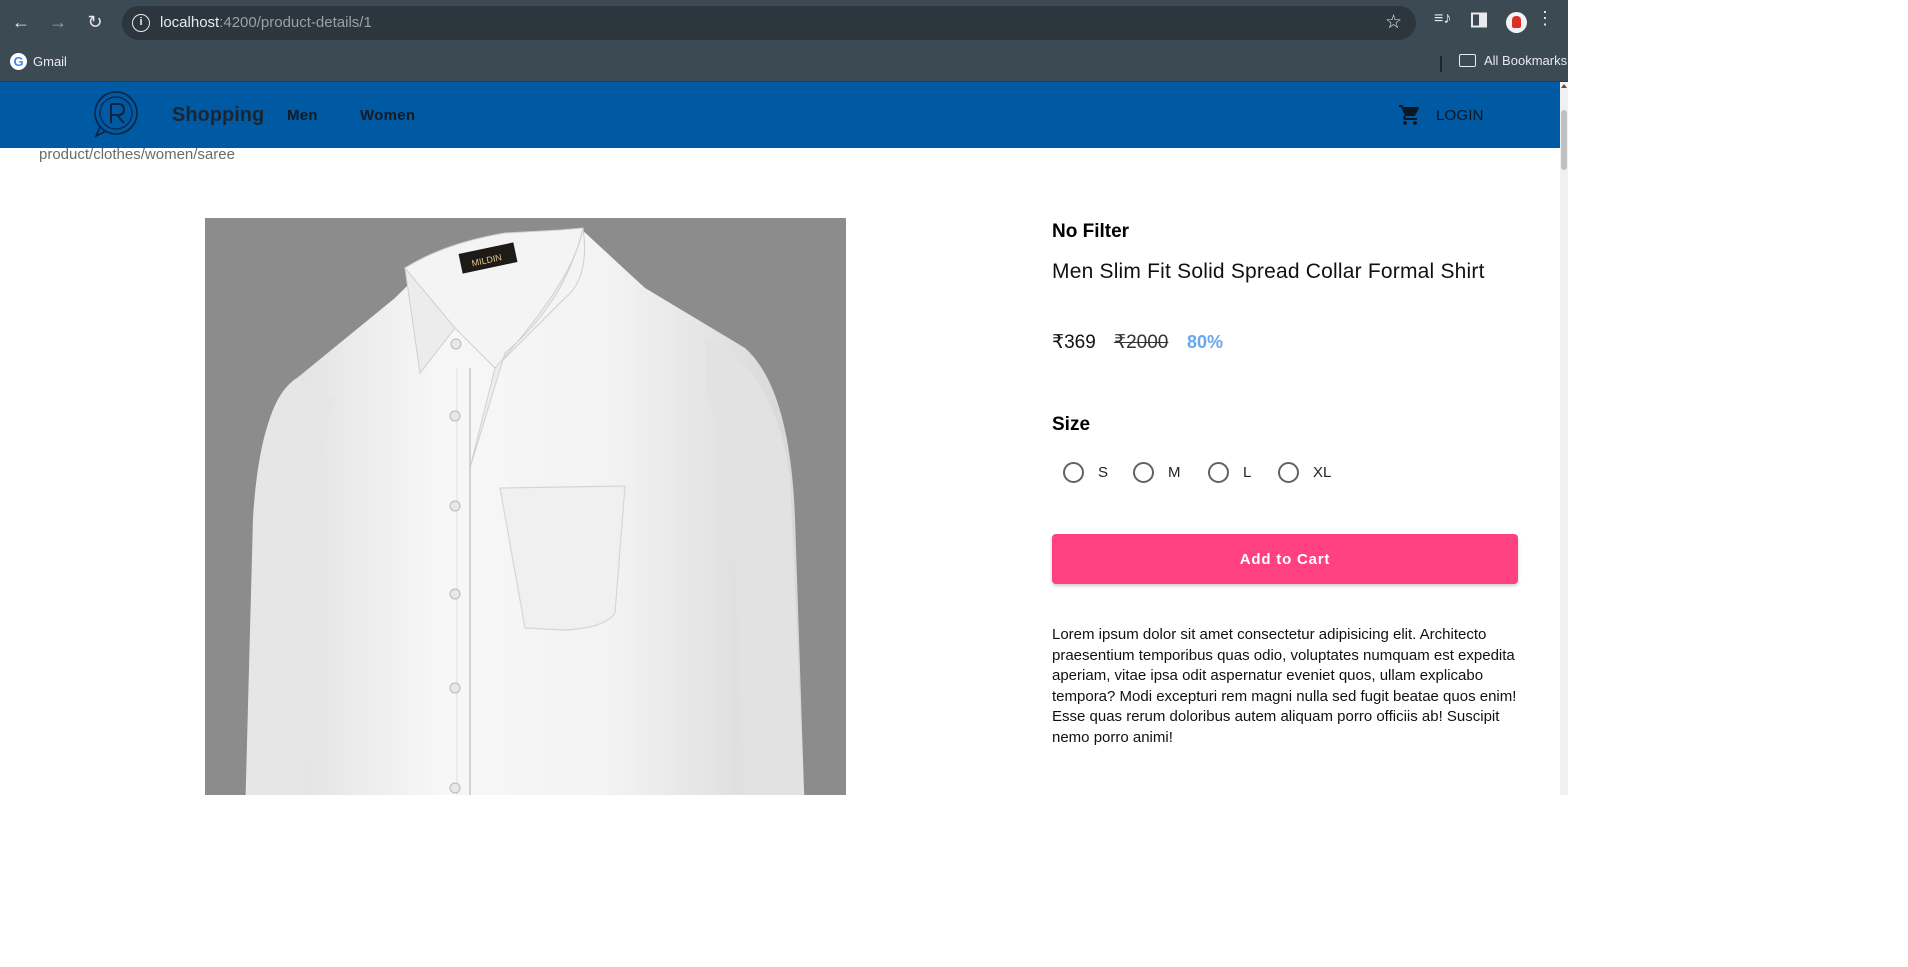 Image resolution: width=1908 pixels, height=967 pixels. Describe the element at coordinates (18, 61) in the screenshot. I see `google-icon: G` at that location.